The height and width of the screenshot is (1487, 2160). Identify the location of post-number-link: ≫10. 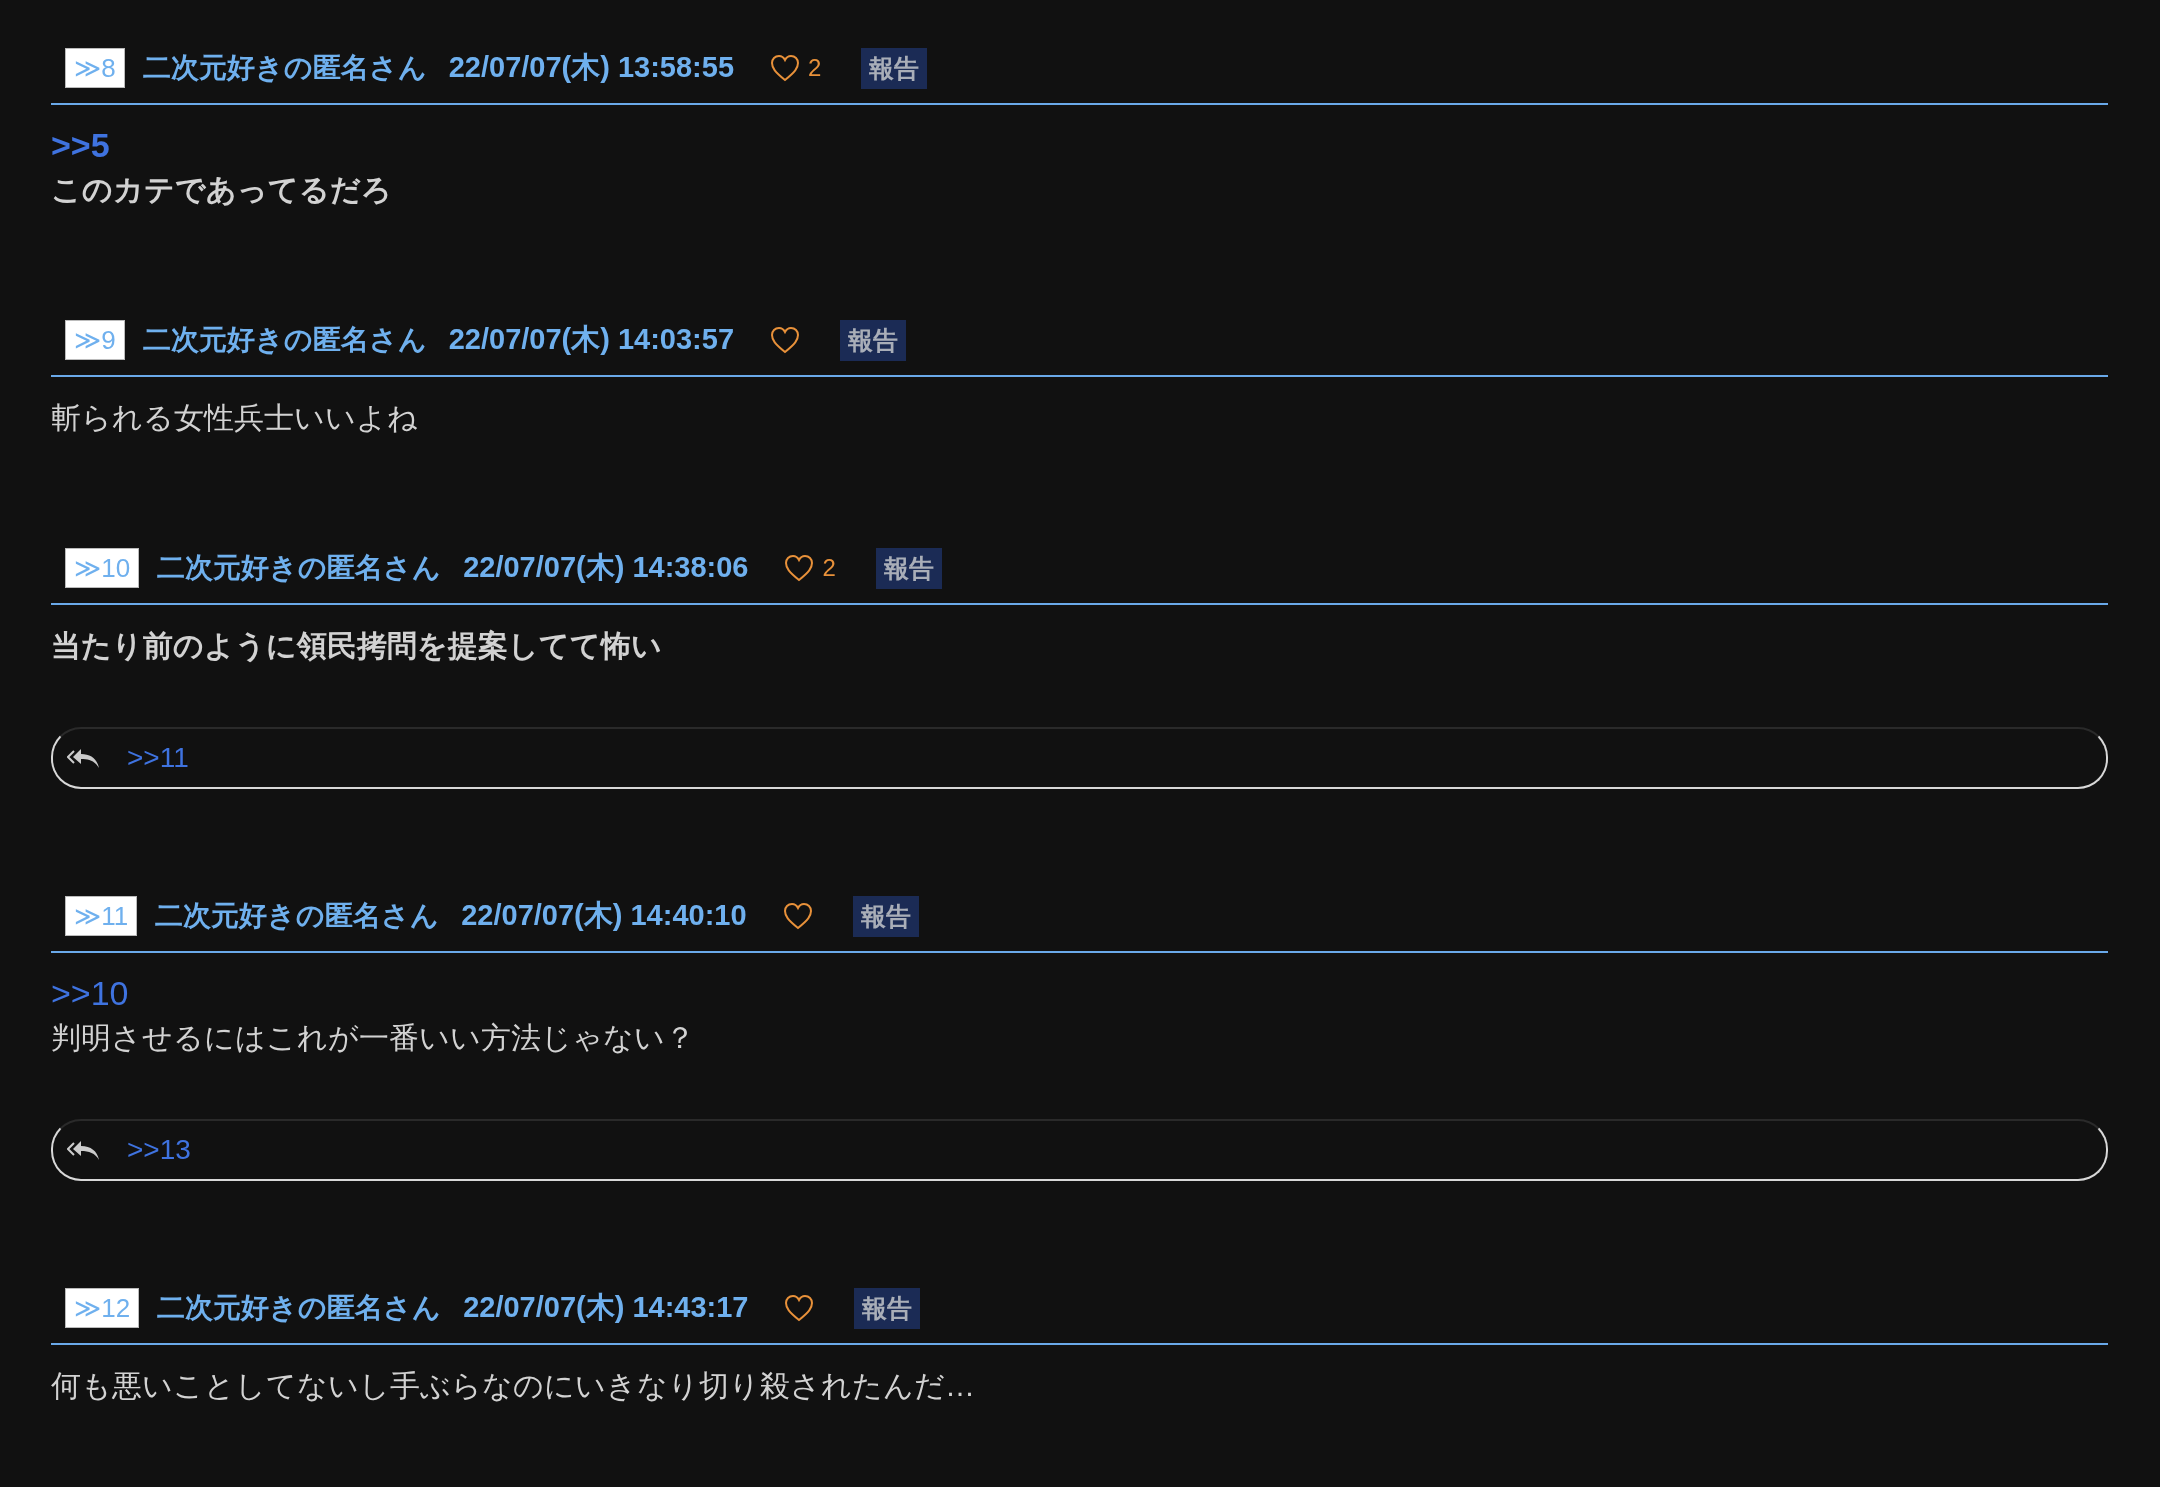
(102, 568).